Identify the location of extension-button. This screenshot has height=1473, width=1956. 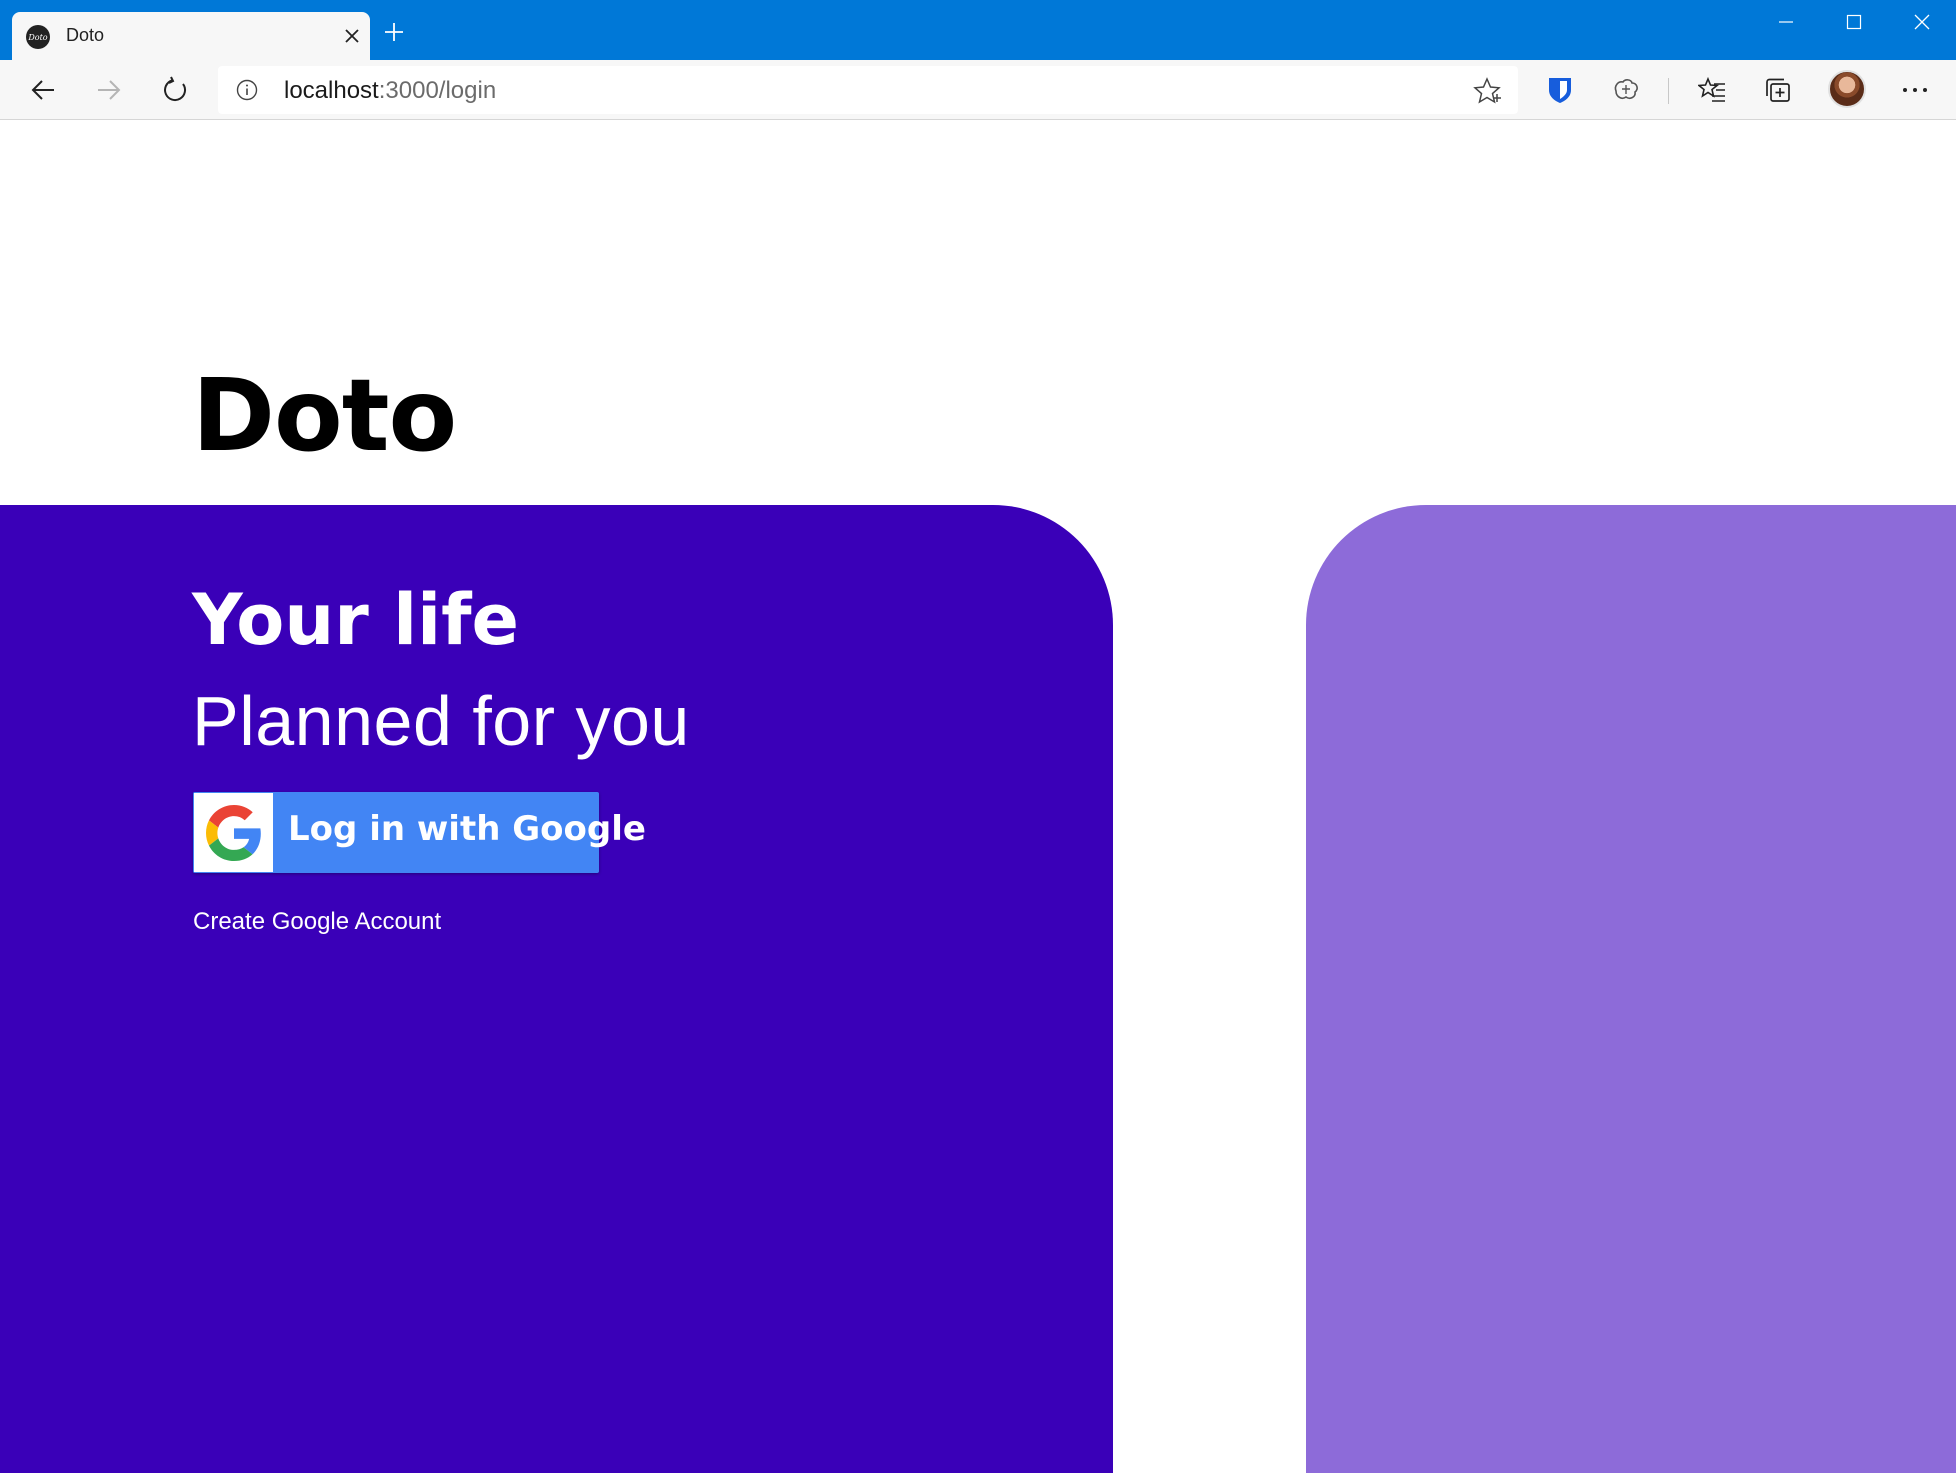
(1626, 90).